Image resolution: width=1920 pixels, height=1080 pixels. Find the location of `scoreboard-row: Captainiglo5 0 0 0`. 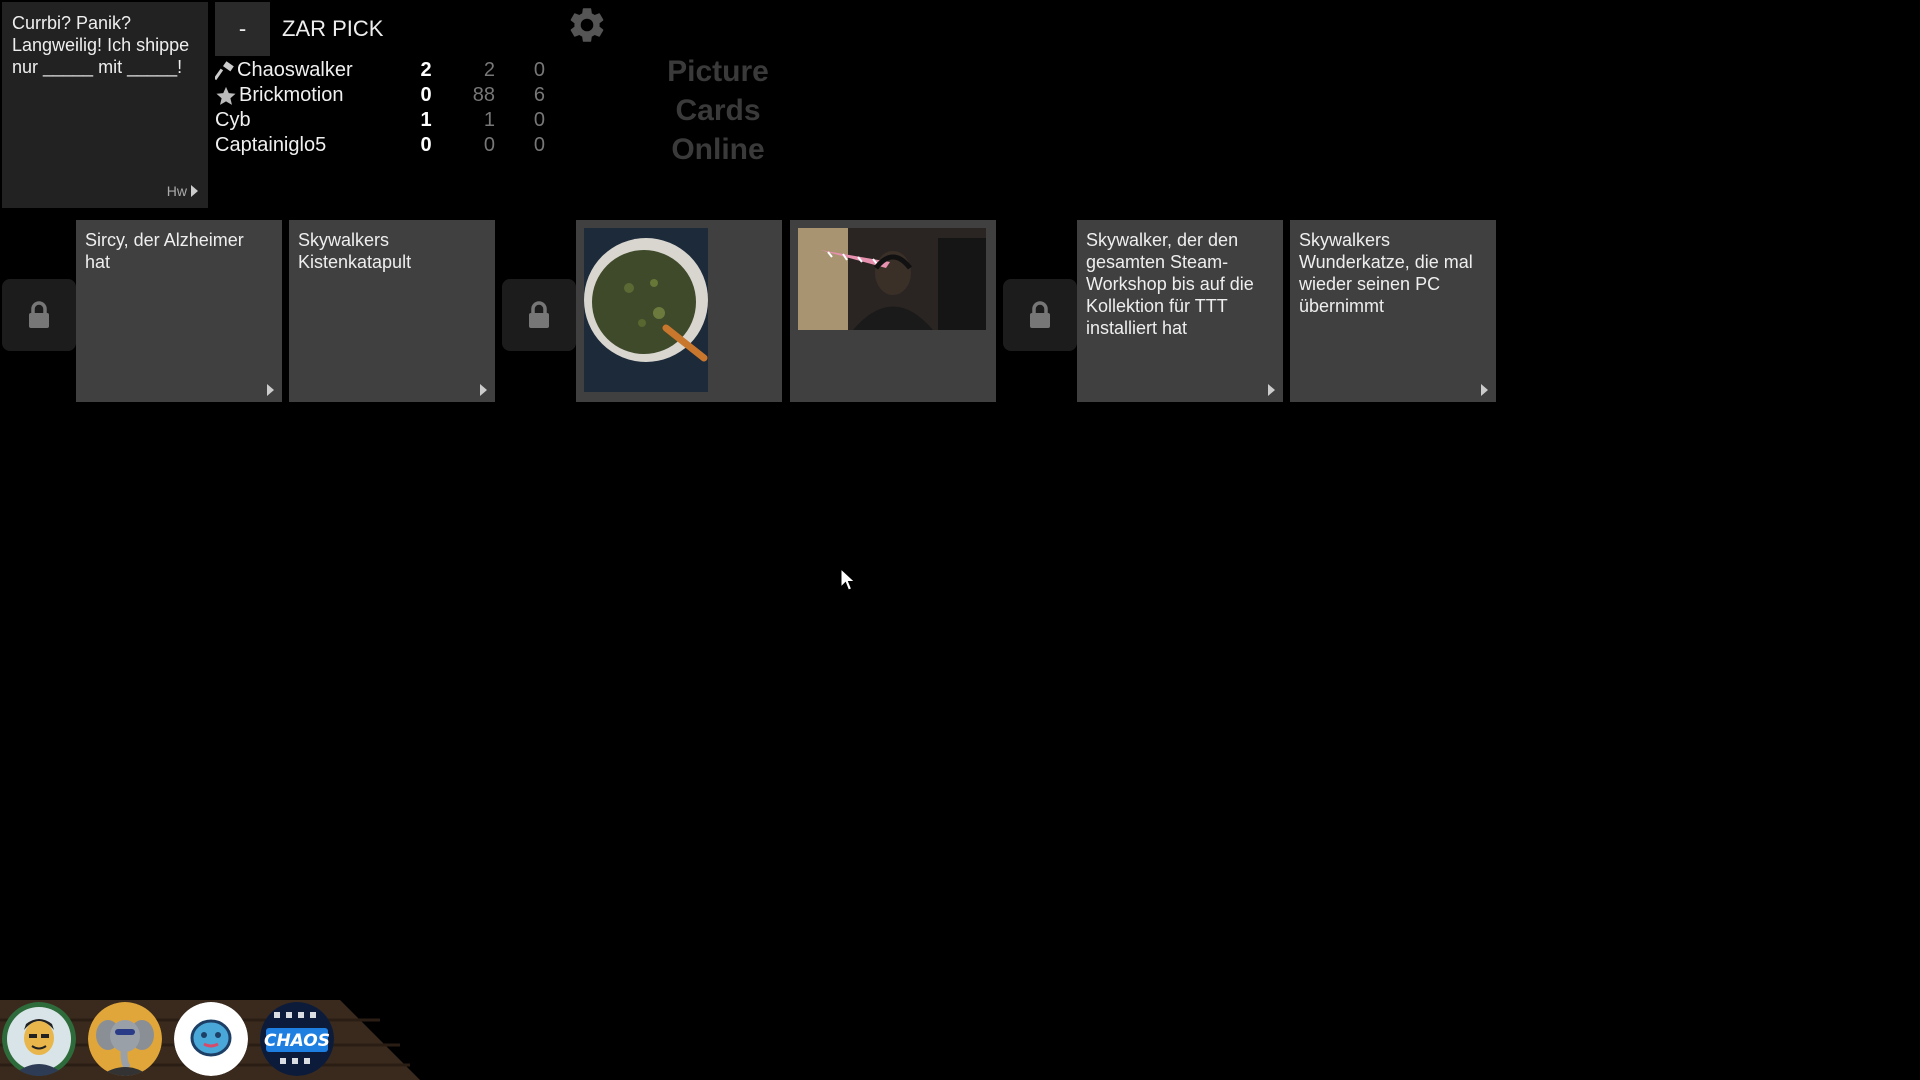

scoreboard-row: Captainiglo5 0 0 0 is located at coordinates (380, 145).